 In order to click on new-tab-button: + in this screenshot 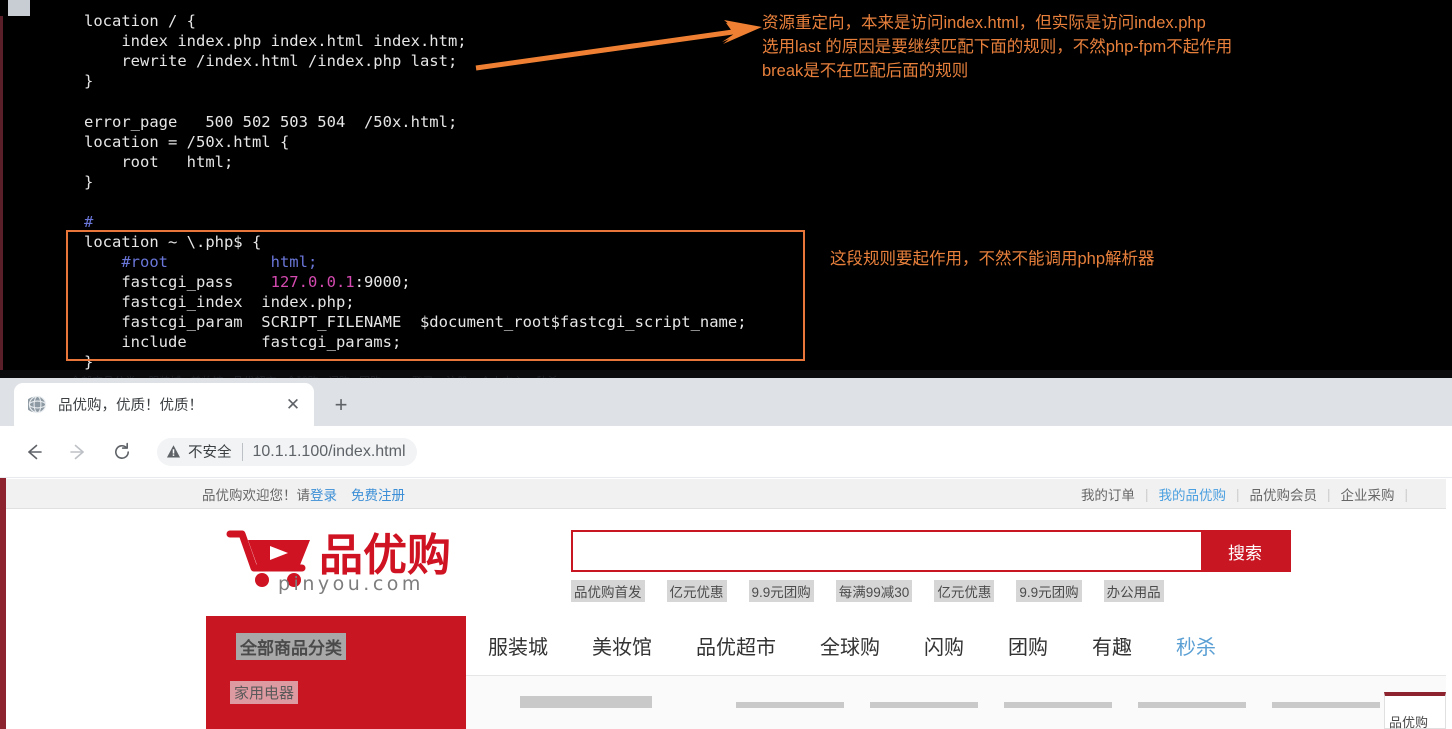, I will do `click(341, 405)`.